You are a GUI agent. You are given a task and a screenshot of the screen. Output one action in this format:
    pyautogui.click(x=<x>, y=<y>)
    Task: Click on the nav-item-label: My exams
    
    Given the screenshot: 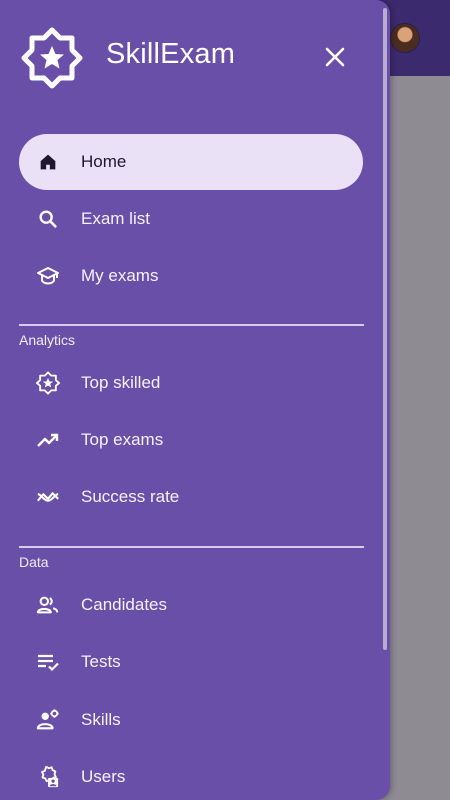 What is the action you would take?
    pyautogui.click(x=120, y=275)
    